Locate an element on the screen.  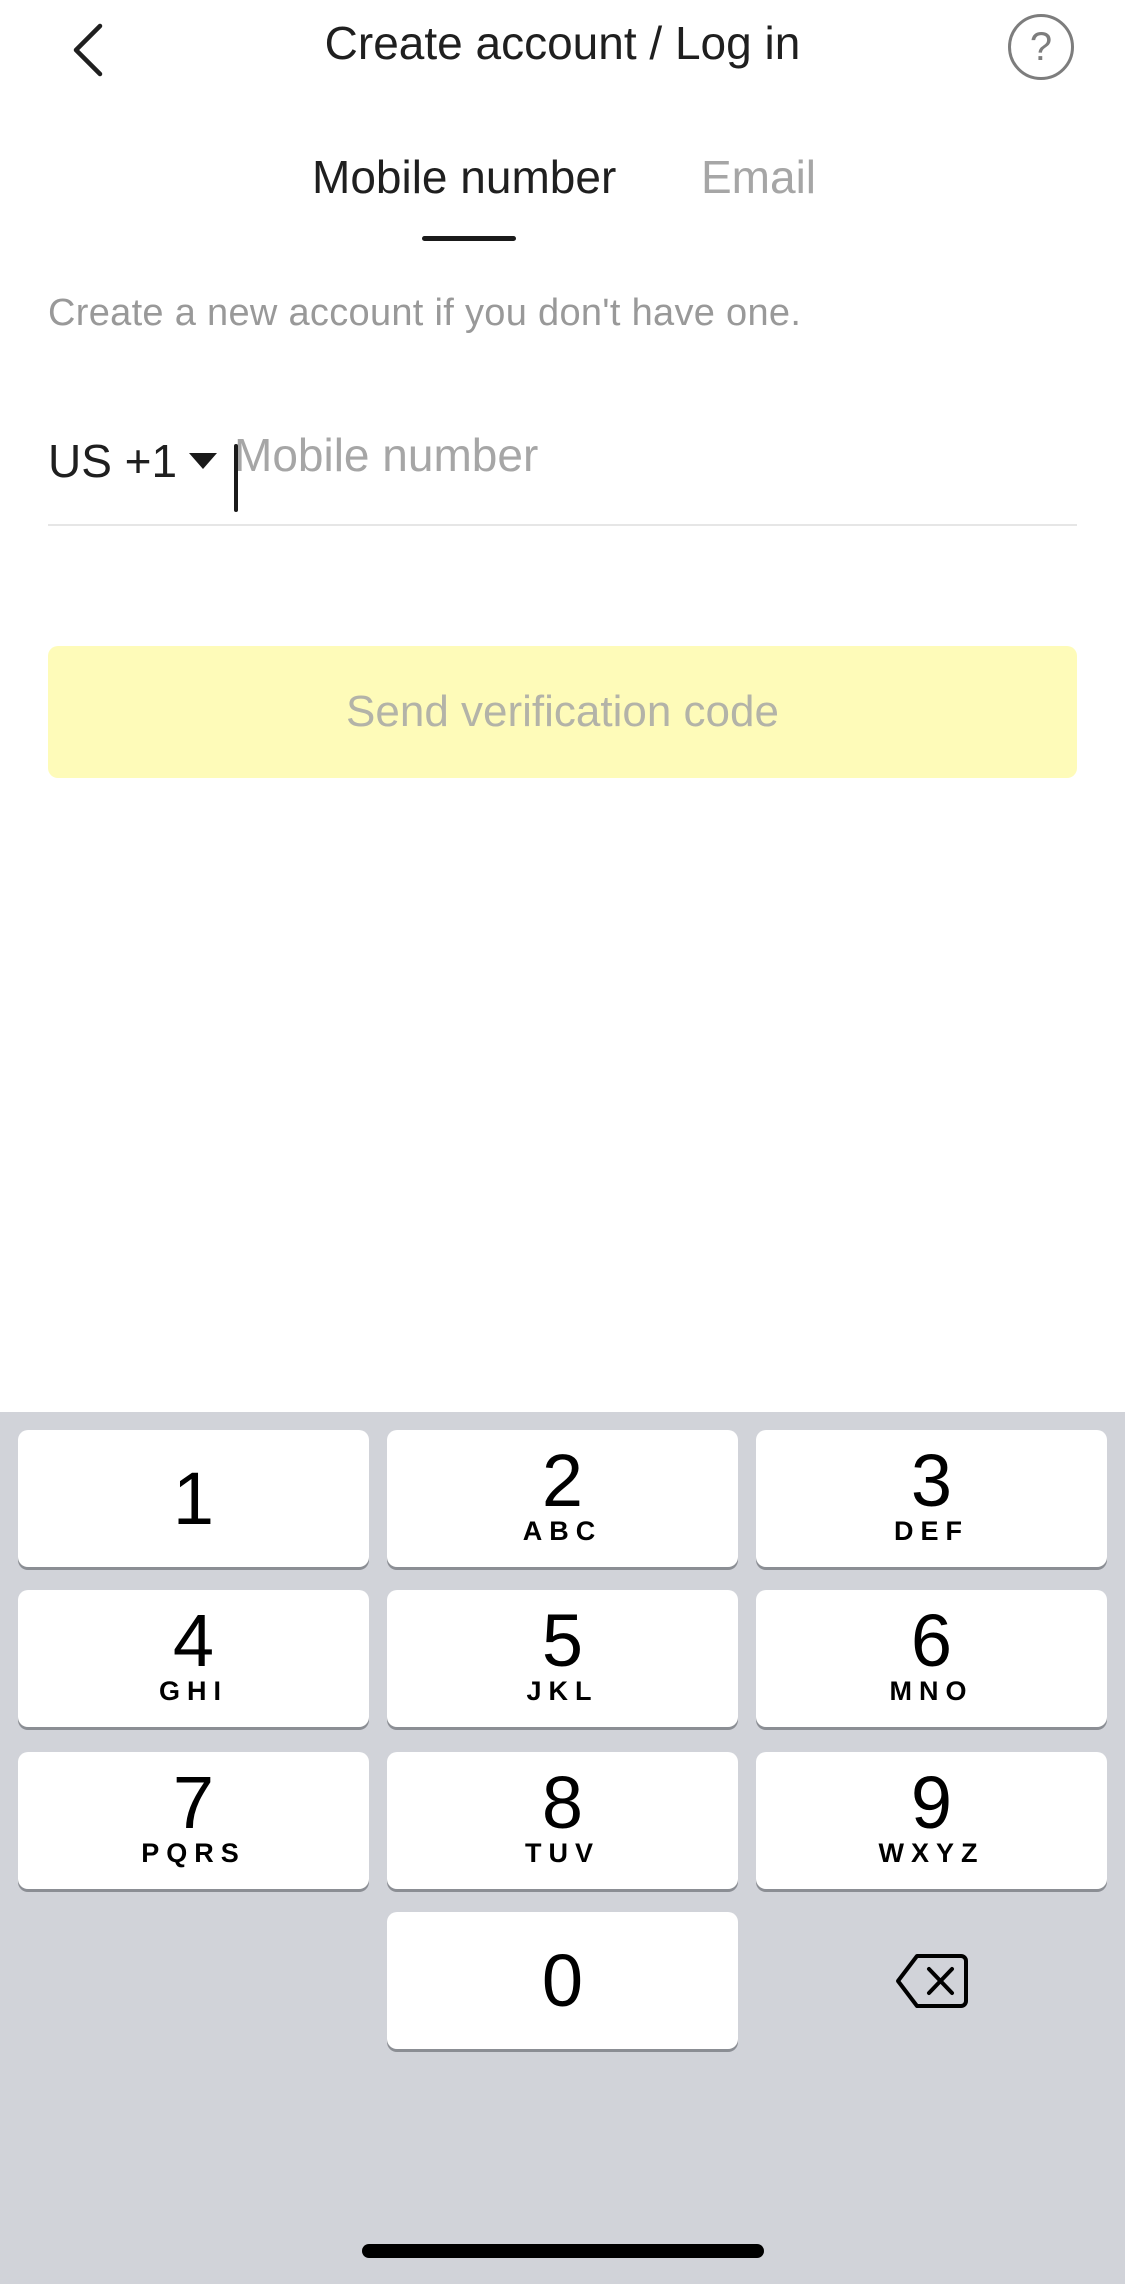
key-3: 3 DEF is located at coordinates (931, 1498).